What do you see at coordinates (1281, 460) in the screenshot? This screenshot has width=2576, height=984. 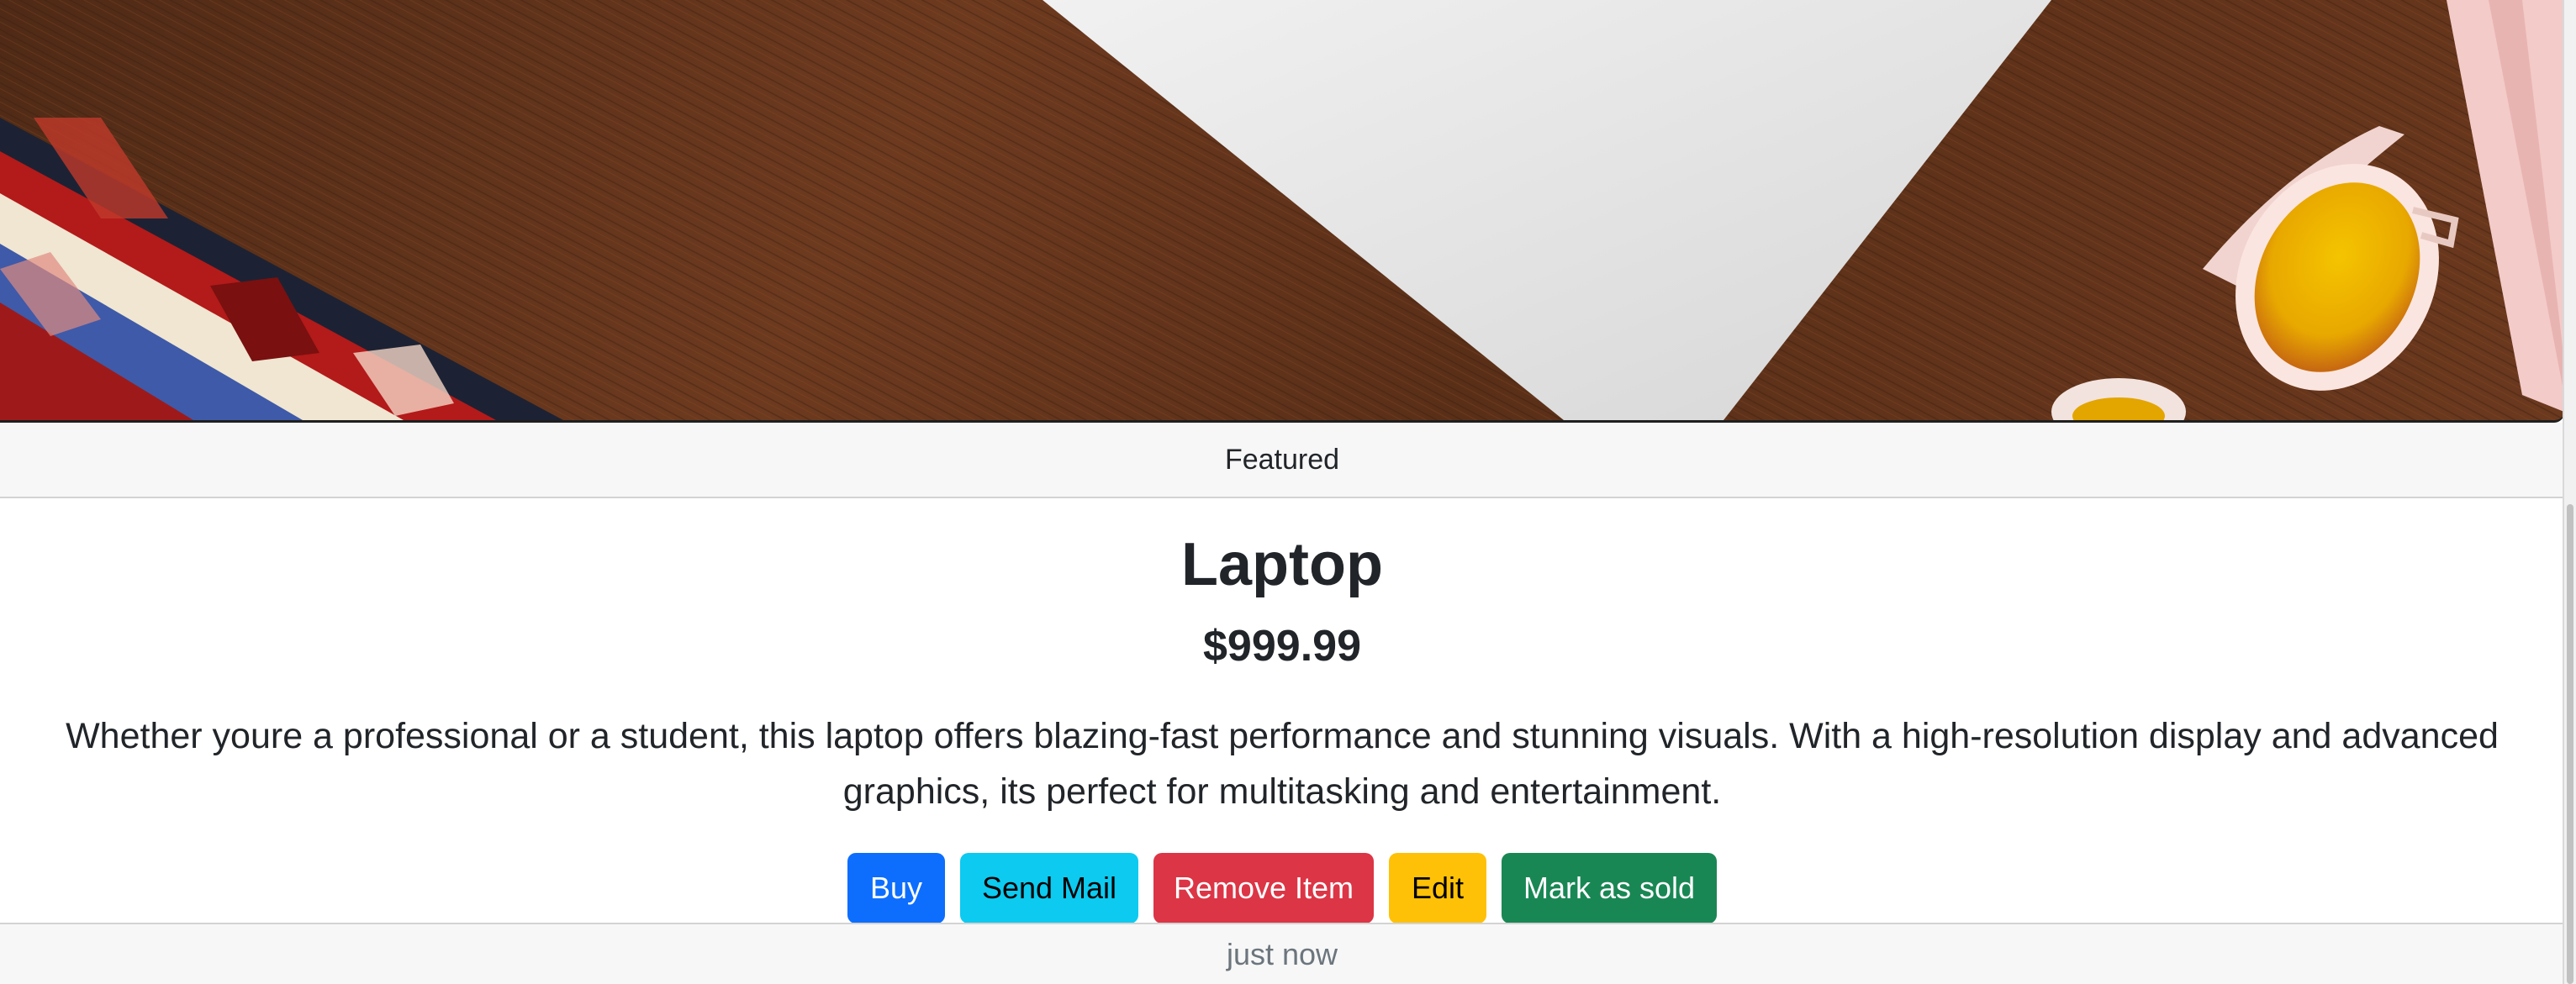 I see `card-header: Featured` at bounding box center [1281, 460].